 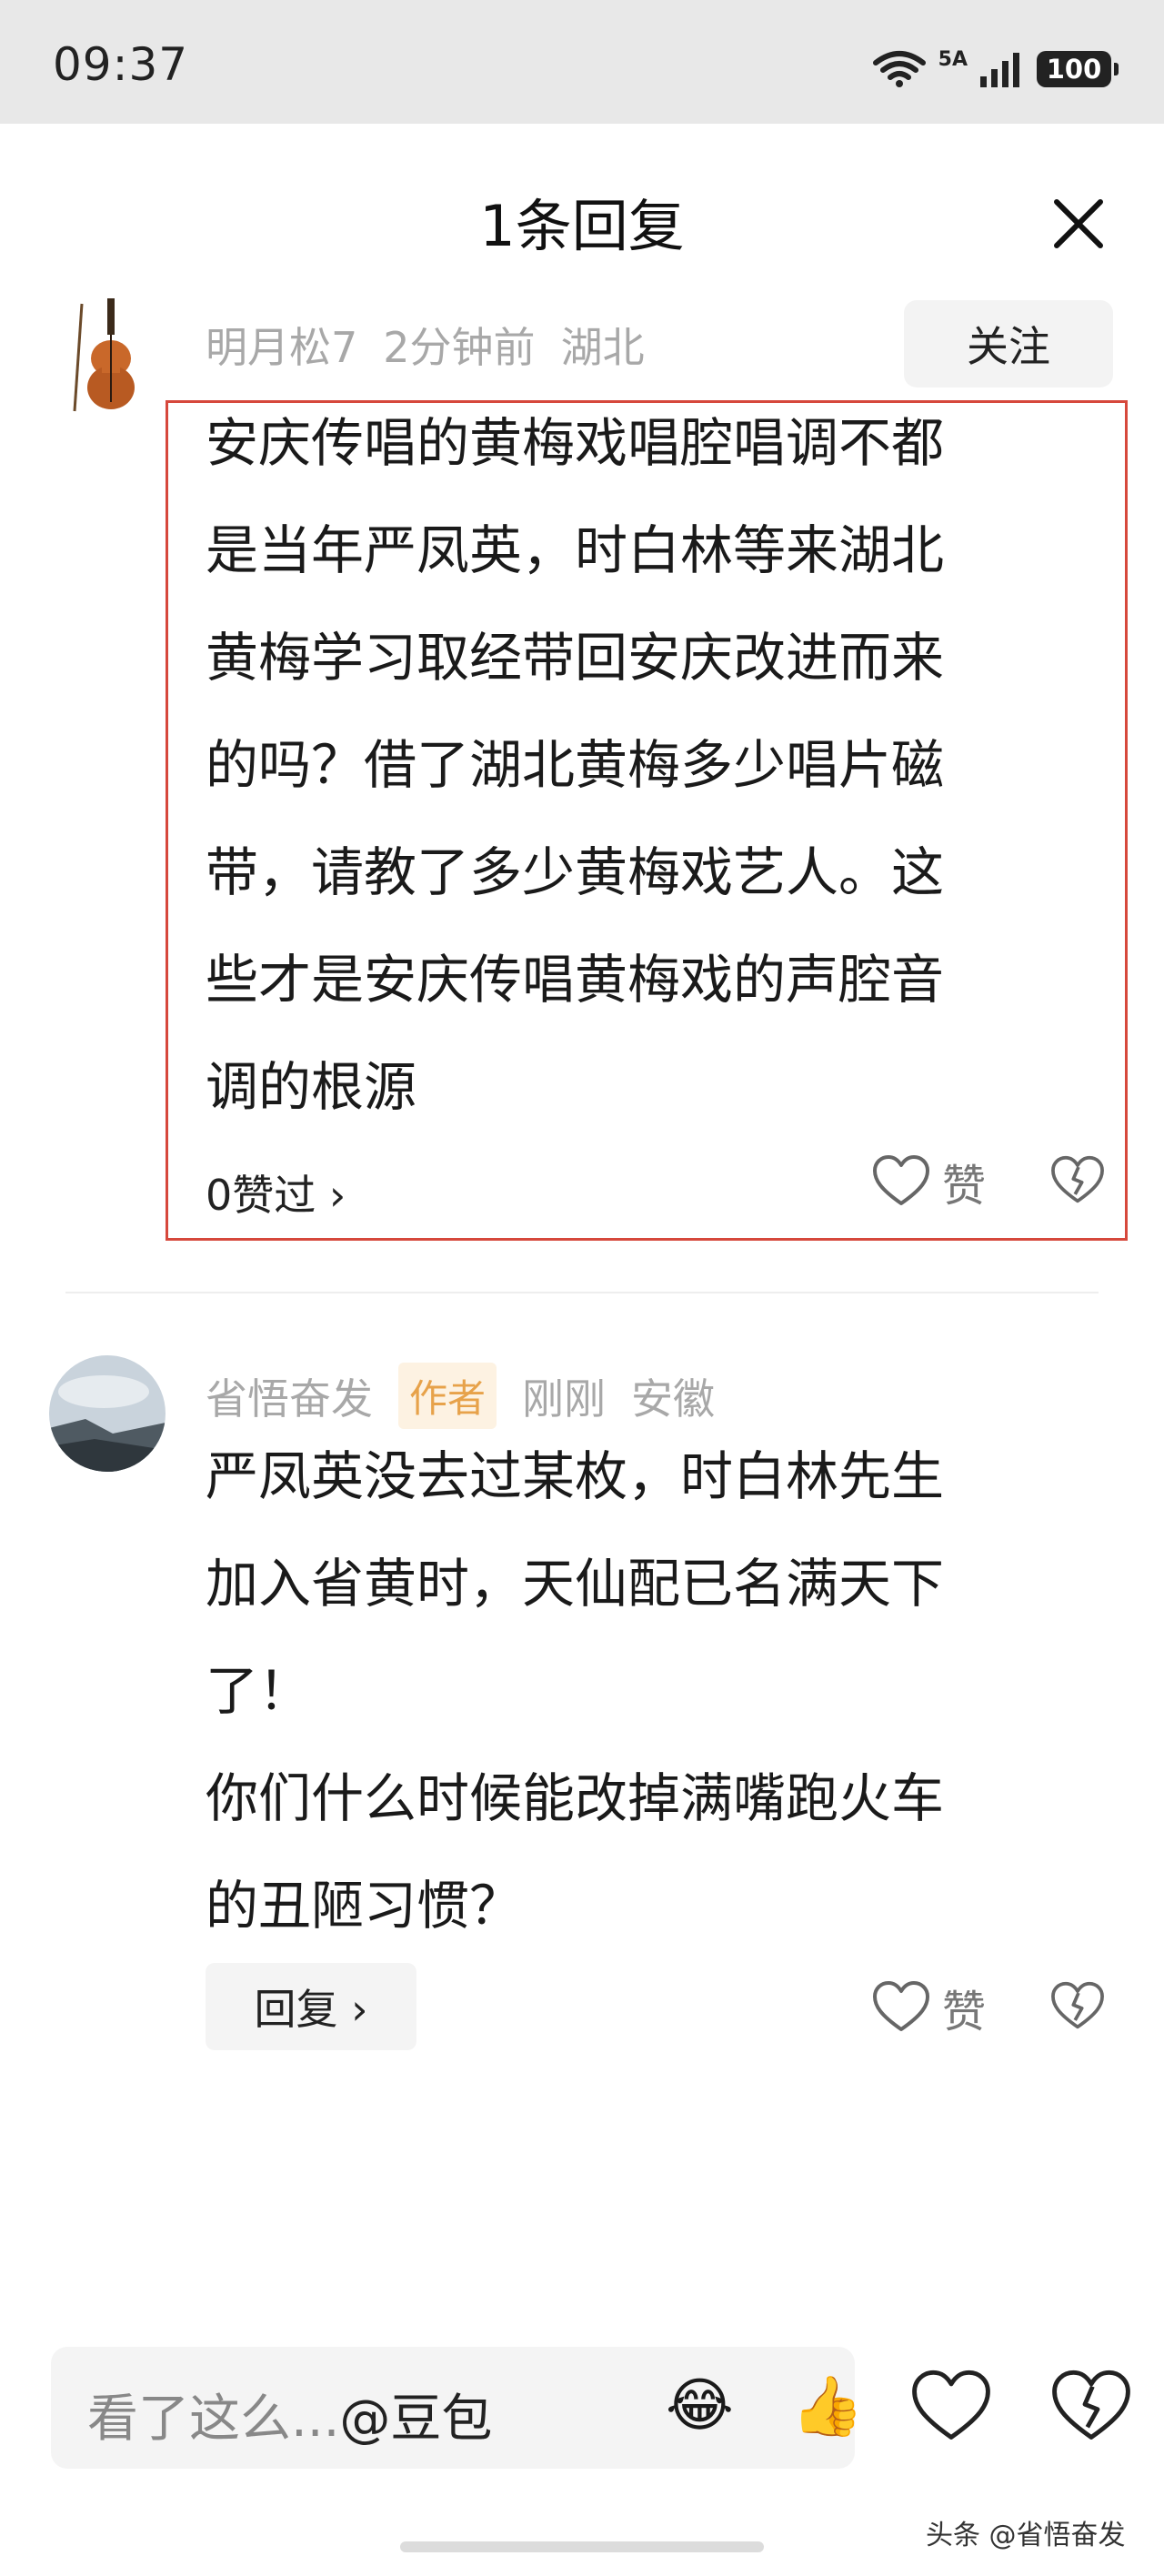 I want to click on reply-panel-header: 1条回复, so click(x=582, y=218).